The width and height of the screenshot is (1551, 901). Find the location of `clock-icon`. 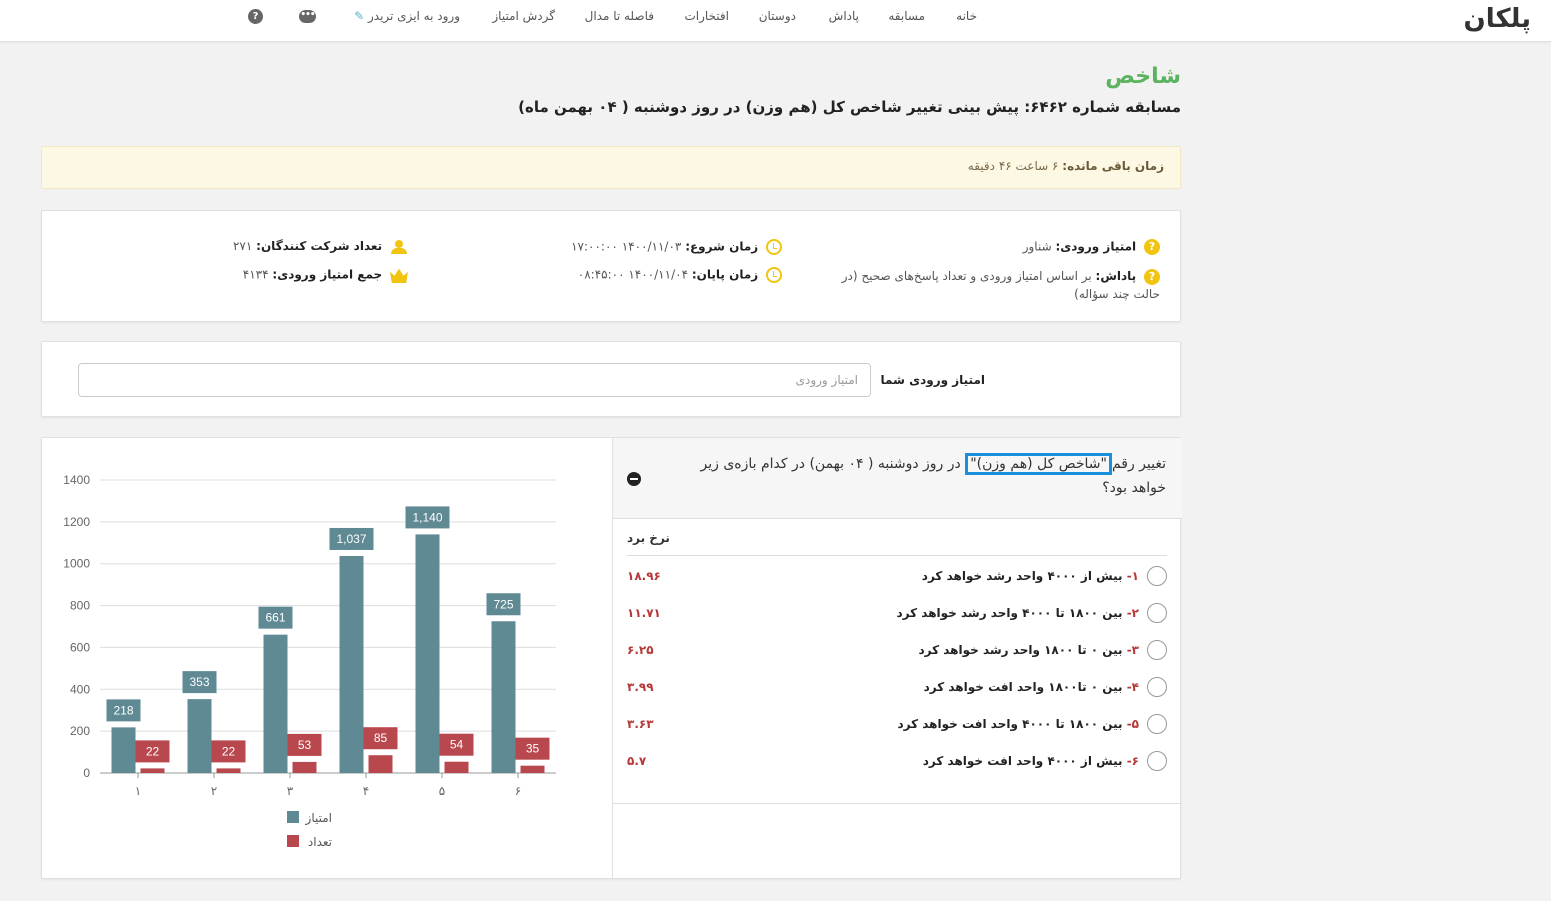

clock-icon is located at coordinates (774, 275).